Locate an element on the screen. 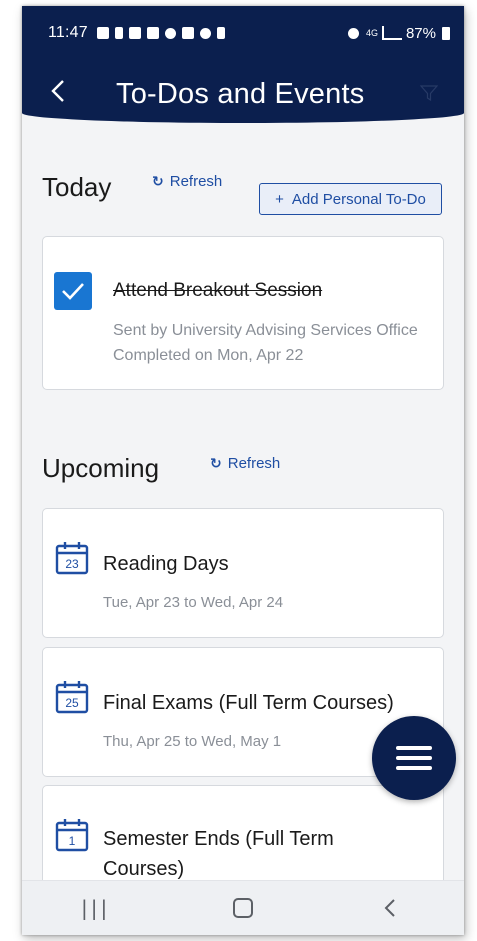 Image resolution: width=477 pixels, height=941 pixels. network-label: 4G is located at coordinates (371, 33).